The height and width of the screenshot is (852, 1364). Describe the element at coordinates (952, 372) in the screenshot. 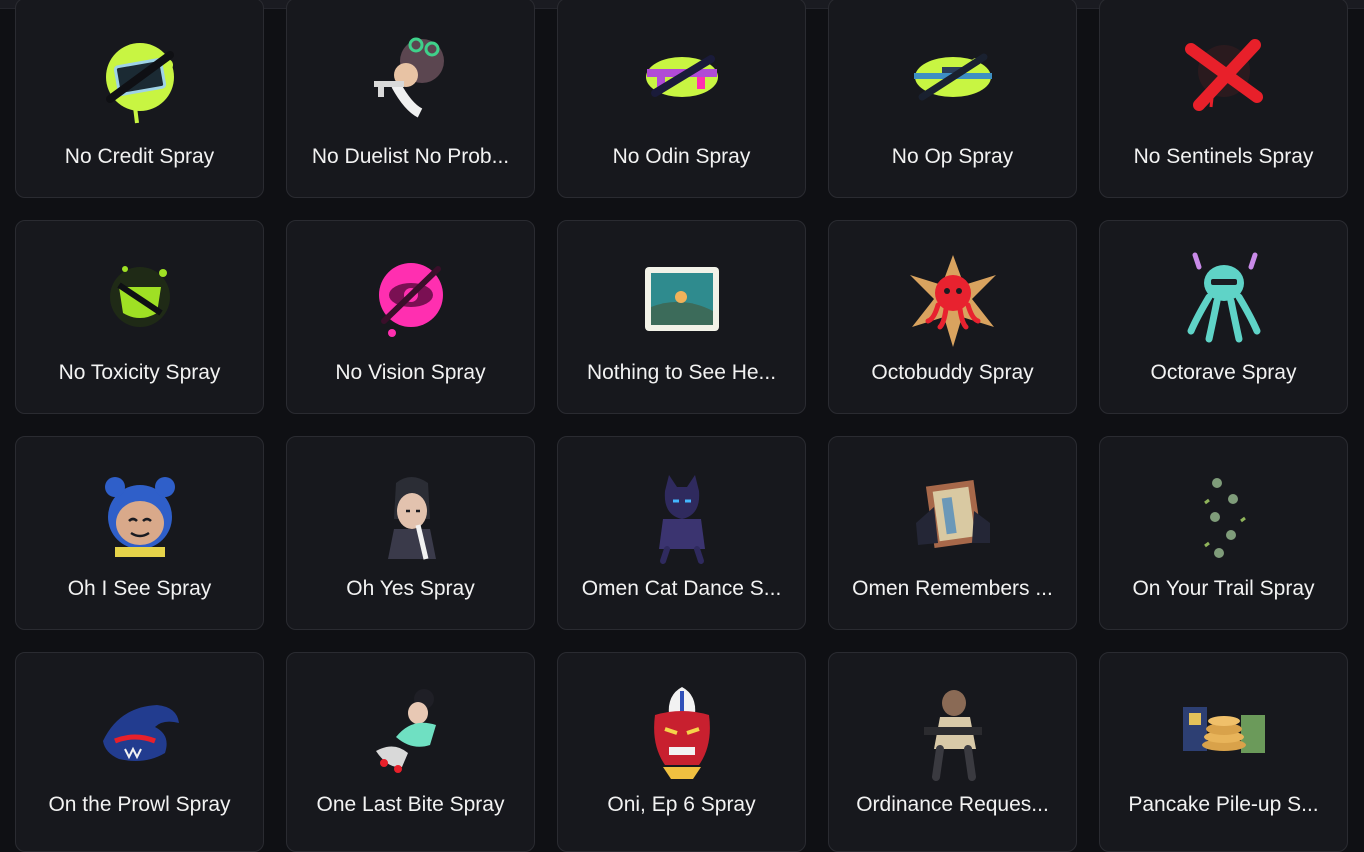

I see `spray-label: Octobuddy Spray` at that location.